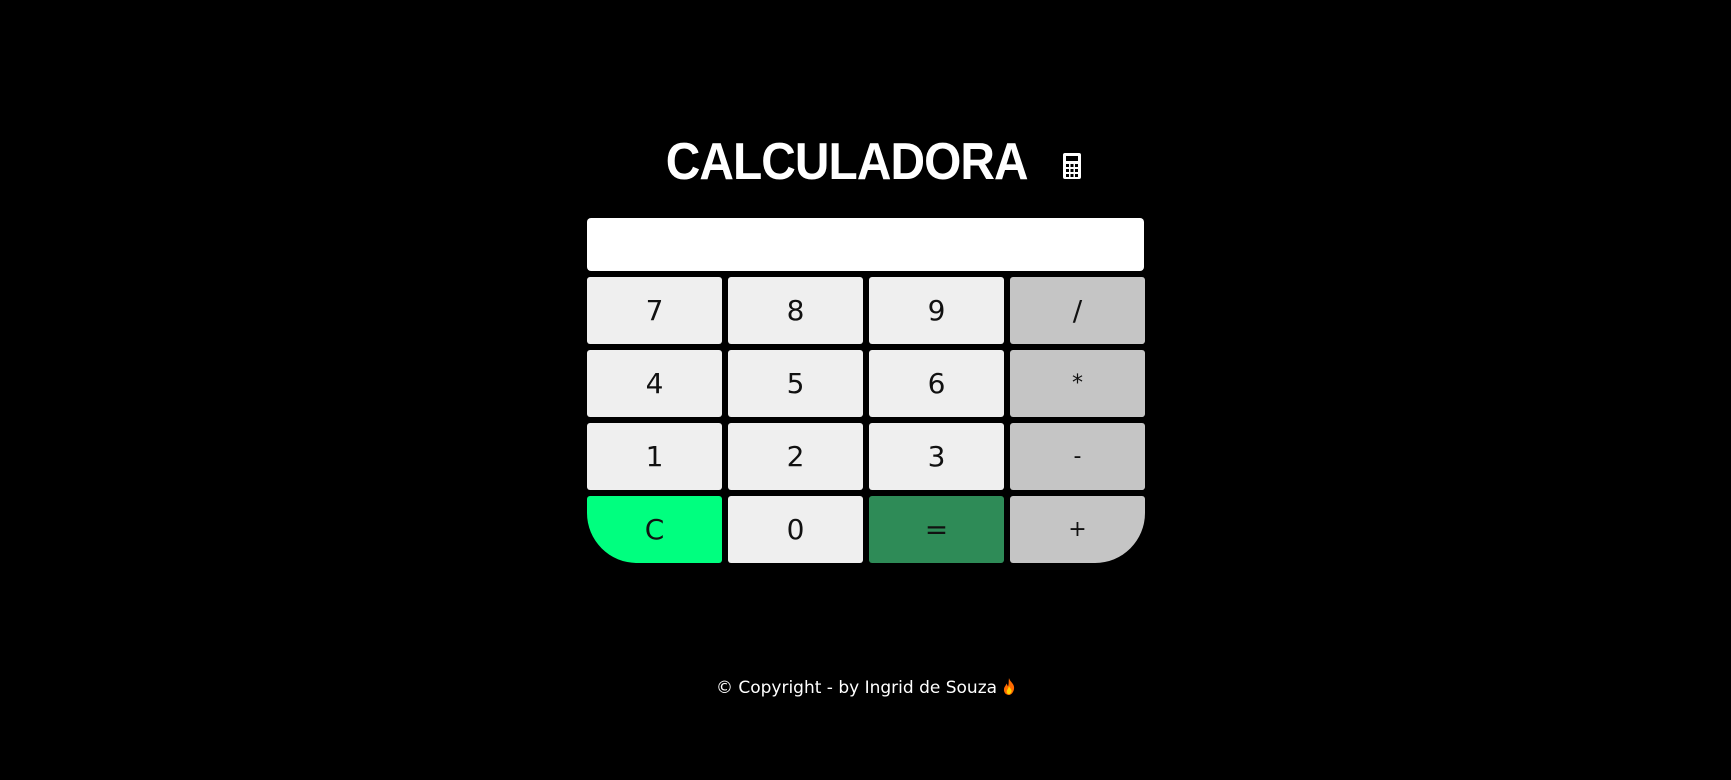 This screenshot has height=780, width=1731. Describe the element at coordinates (654, 383) in the screenshot. I see `key-4: 4` at that location.